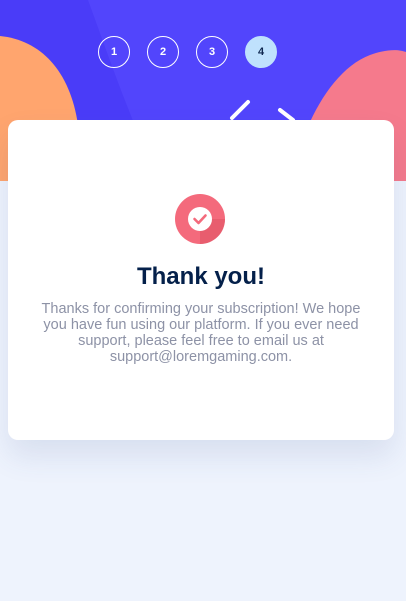 The width and height of the screenshot is (406, 601). Describe the element at coordinates (212, 52) in the screenshot. I see `step-3: 3` at that location.